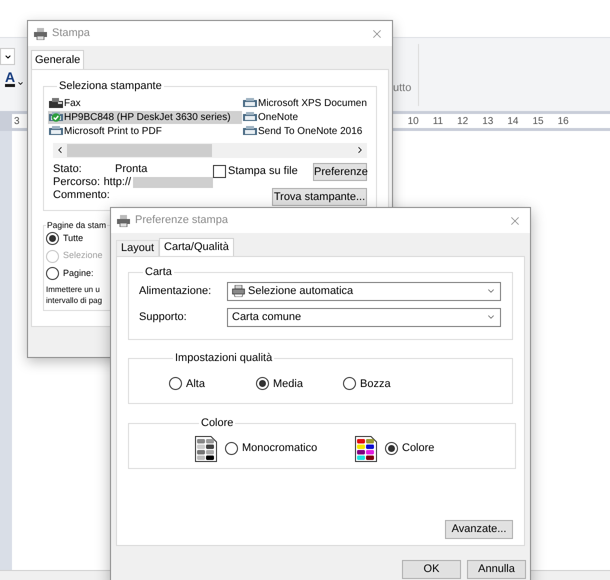 The image size is (610, 580). I want to click on ruler-number: 13, so click(488, 121).